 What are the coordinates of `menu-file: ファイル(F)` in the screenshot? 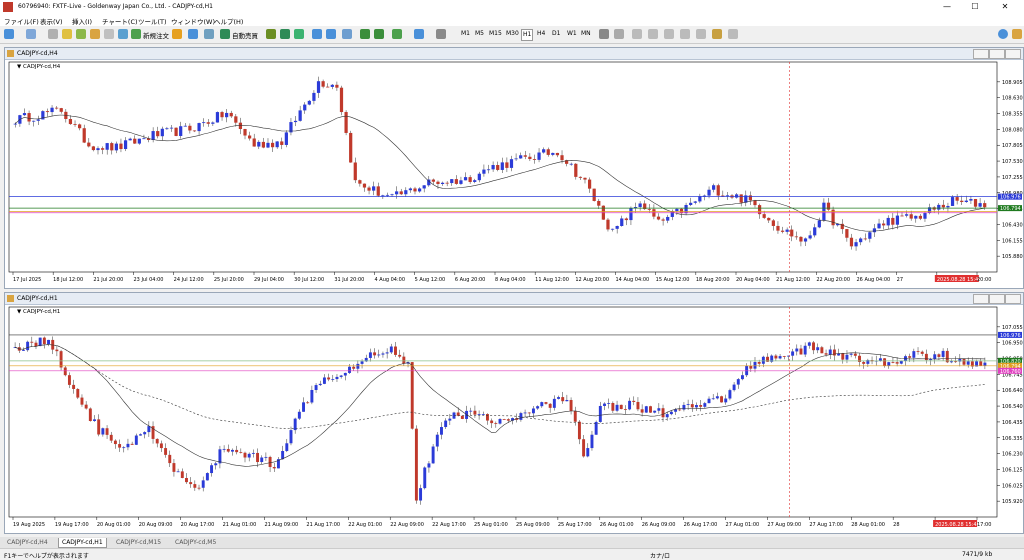 It's located at (21, 21).